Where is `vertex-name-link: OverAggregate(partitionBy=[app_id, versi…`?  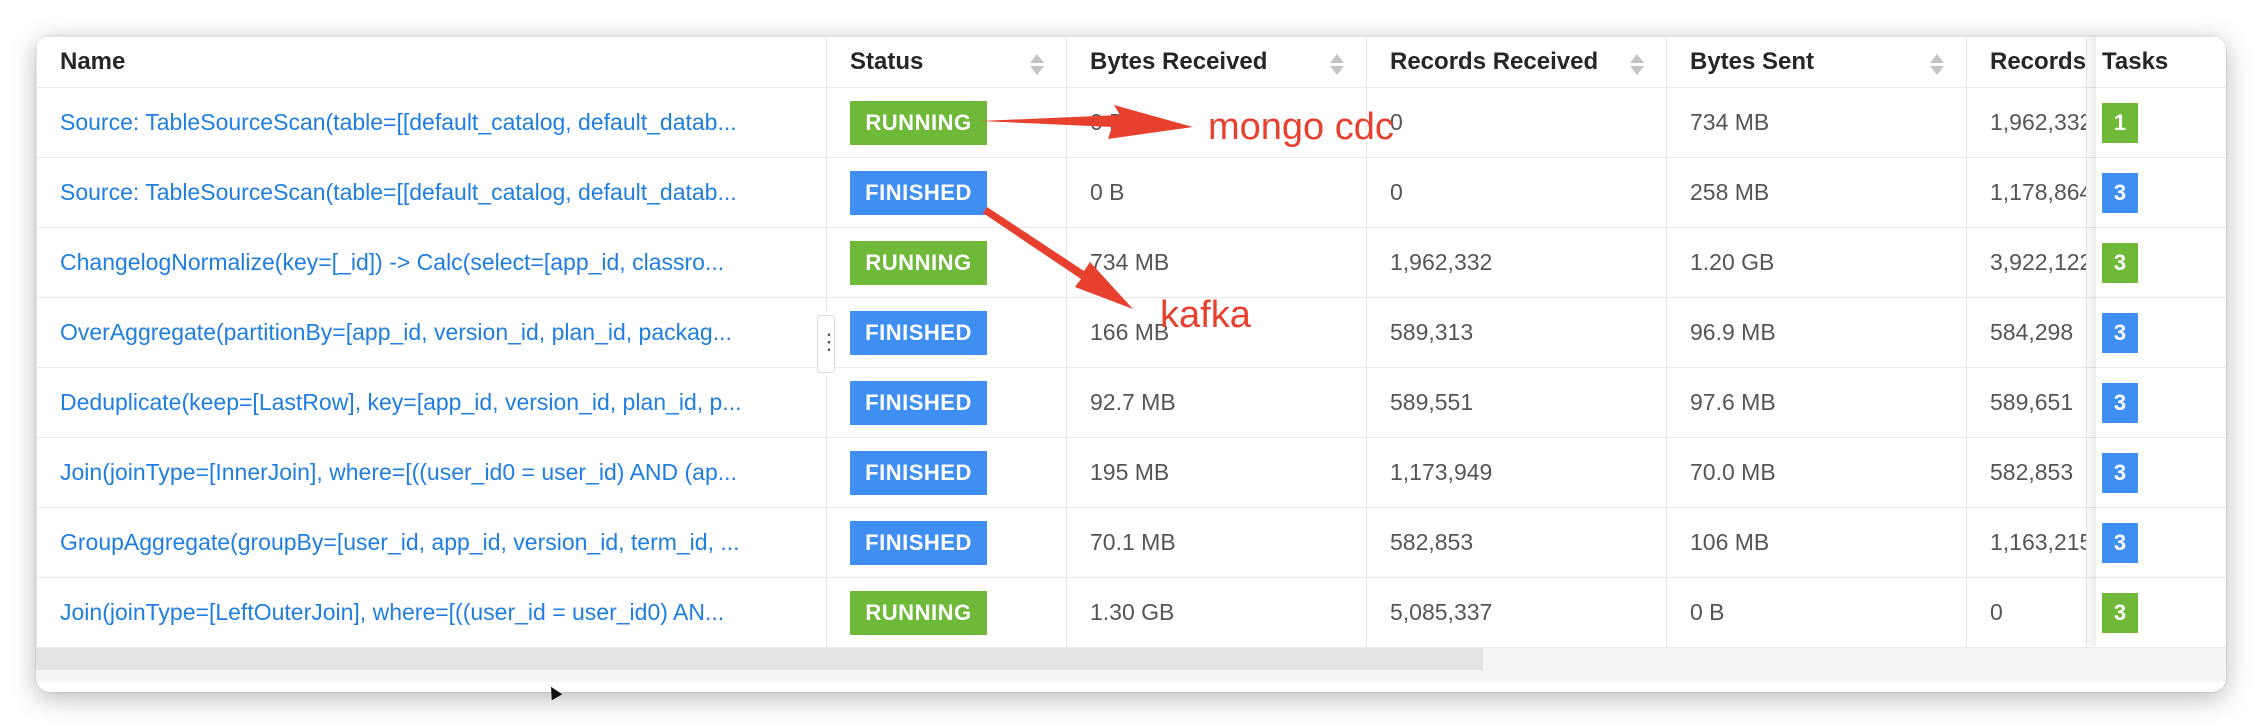
vertex-name-link: OverAggregate(partitionBy=[app_id, versi… is located at coordinates (431, 332).